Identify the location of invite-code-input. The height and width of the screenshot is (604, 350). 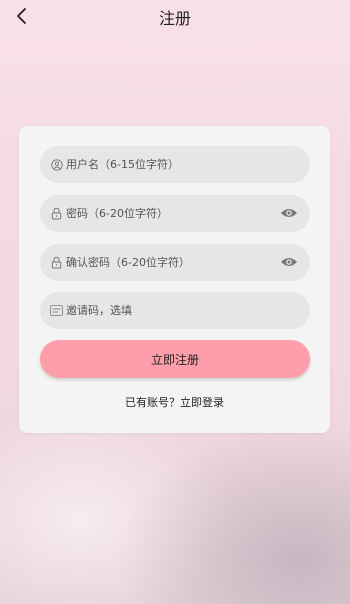
(166, 310).